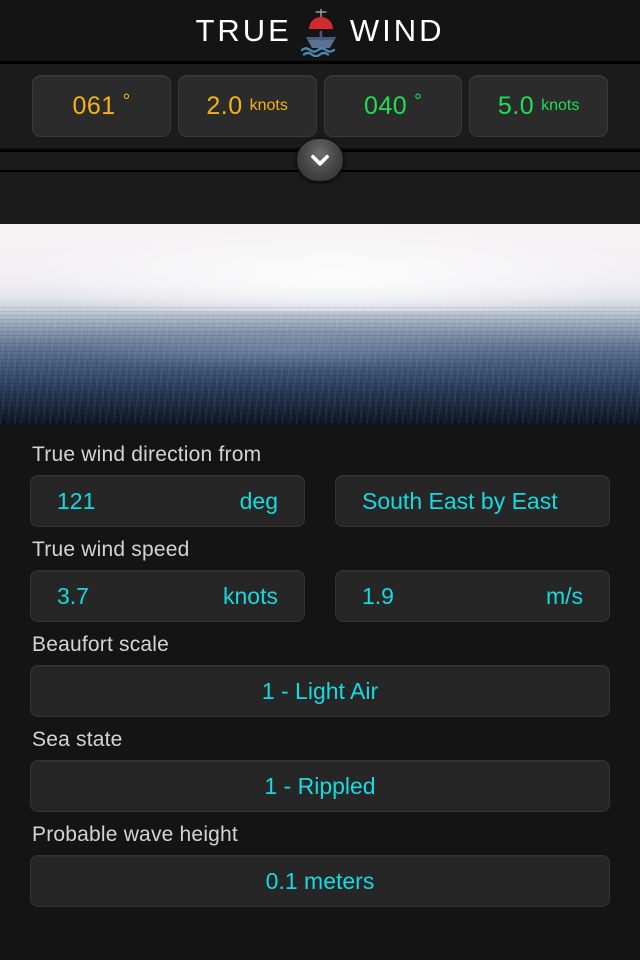 Image resolution: width=640 pixels, height=960 pixels. I want to click on sky-haze, so click(320, 268).